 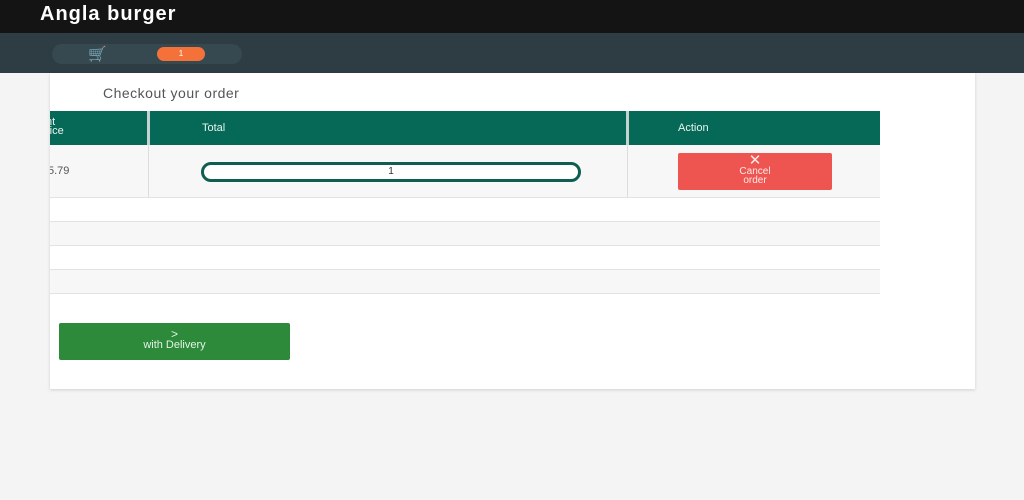 I want to click on cart-button, so click(x=147, y=54).